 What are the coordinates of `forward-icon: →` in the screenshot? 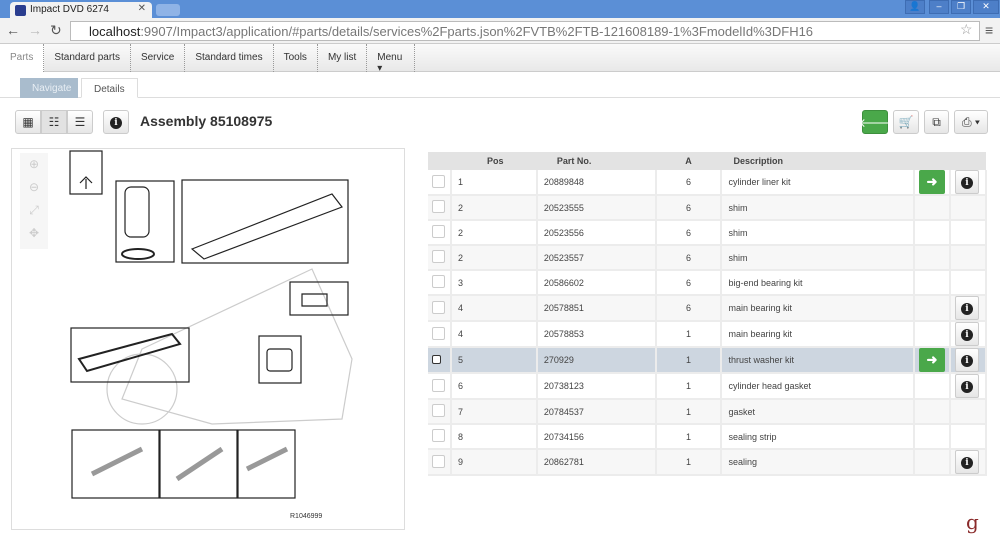 It's located at (35, 30).